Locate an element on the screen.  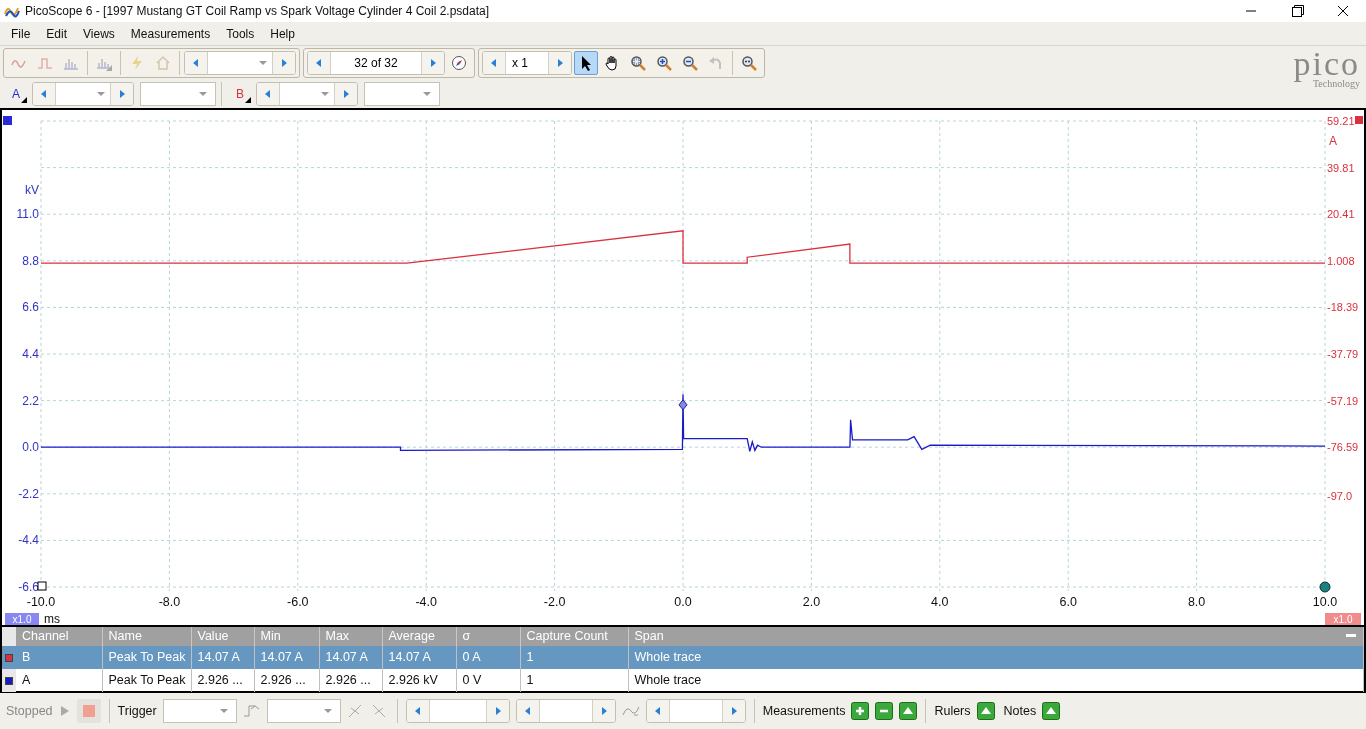
notes-label: Notes is located at coordinates (1020, 711).